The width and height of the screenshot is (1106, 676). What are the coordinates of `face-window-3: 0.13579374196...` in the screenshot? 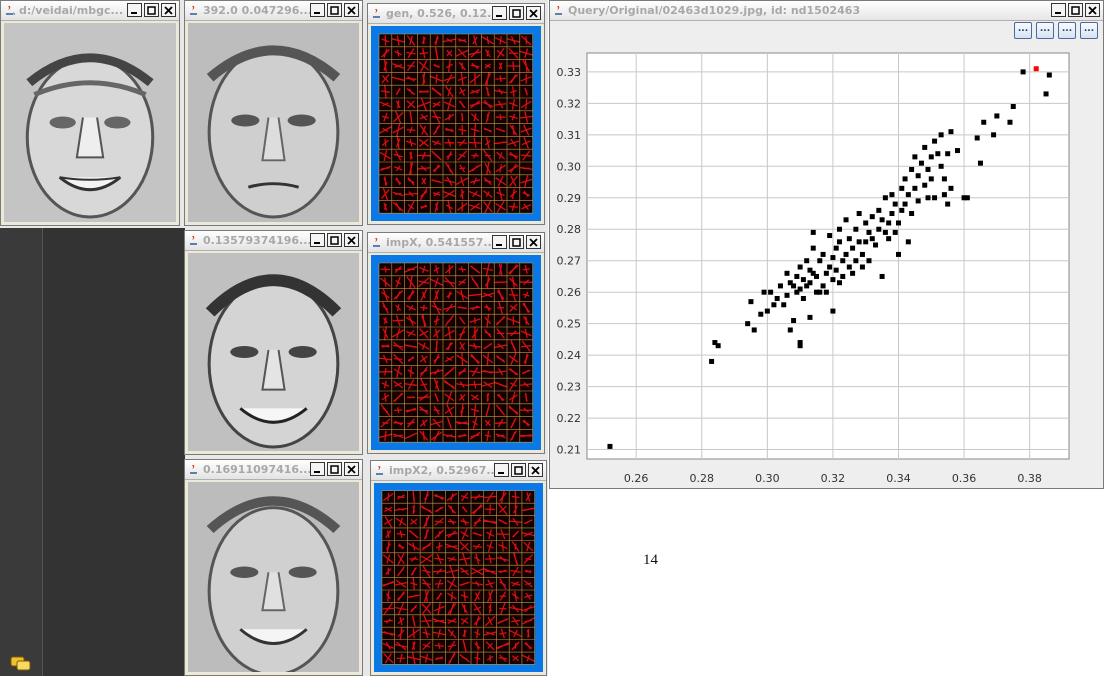 It's located at (273, 342).